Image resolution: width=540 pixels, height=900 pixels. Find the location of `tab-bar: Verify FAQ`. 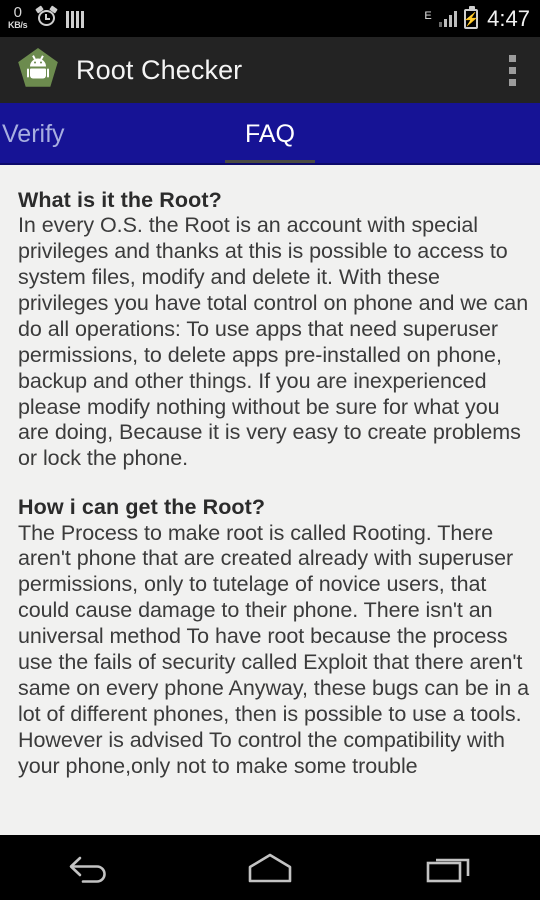

tab-bar: Verify FAQ is located at coordinates (270, 134).